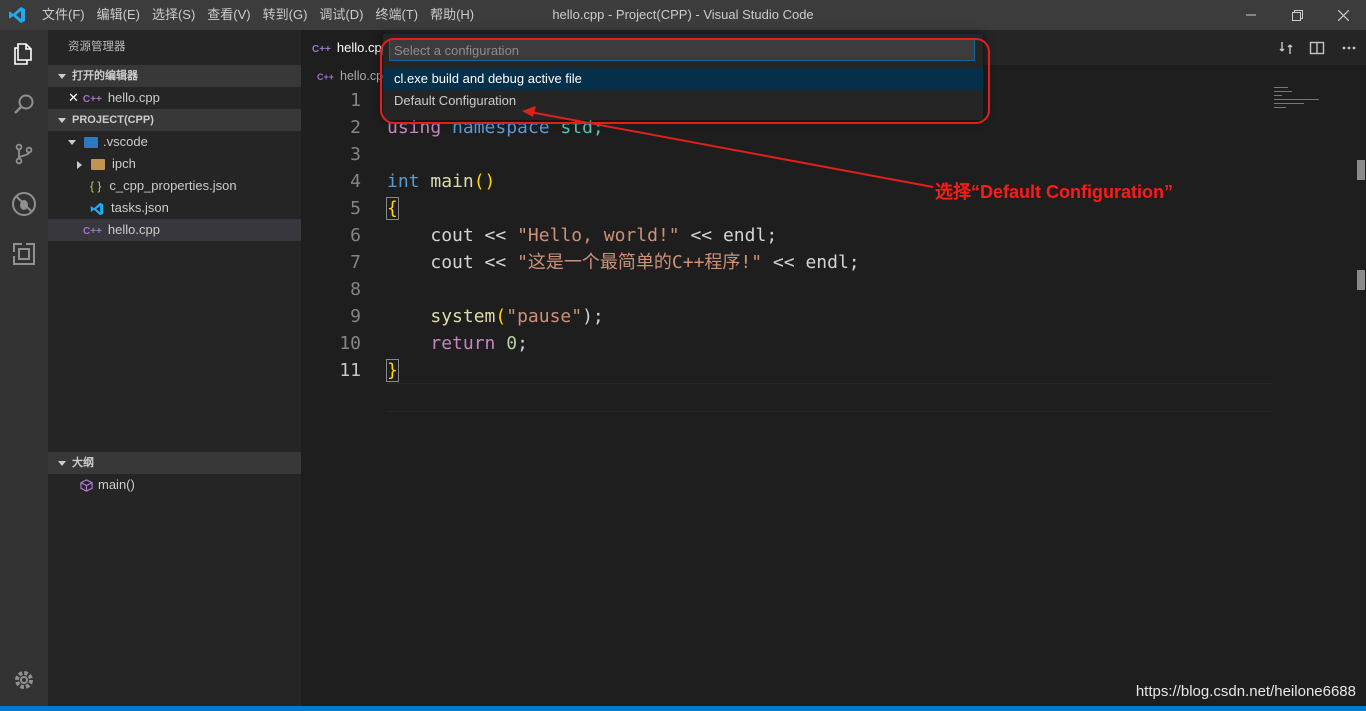  I want to click on tree-item-tasks-json: tasks.json, so click(174, 208).